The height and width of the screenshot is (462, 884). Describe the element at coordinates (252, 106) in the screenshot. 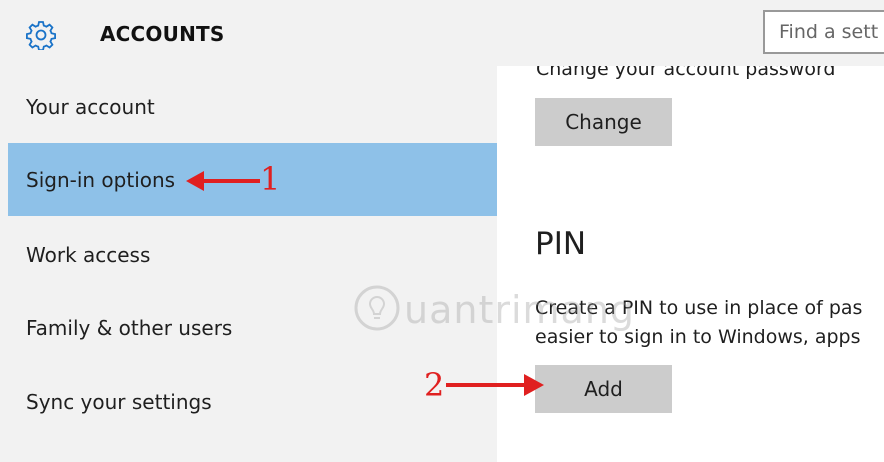

I see `sidebar-item-your-account: Your account` at that location.